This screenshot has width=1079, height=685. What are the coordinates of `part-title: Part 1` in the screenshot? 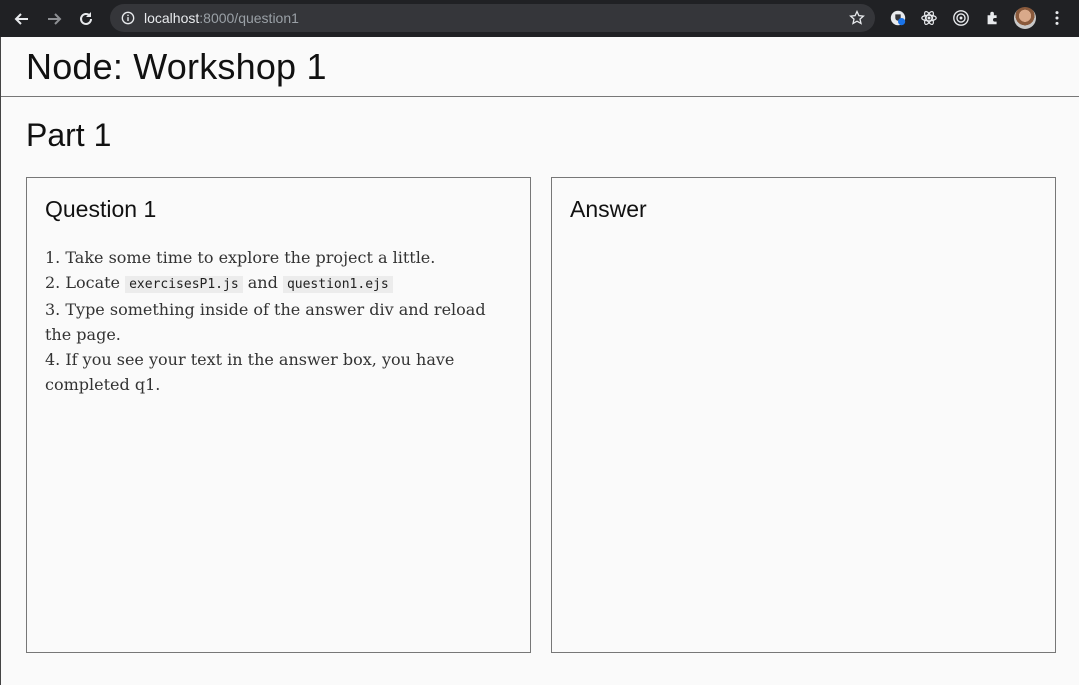 It's located at (69, 135).